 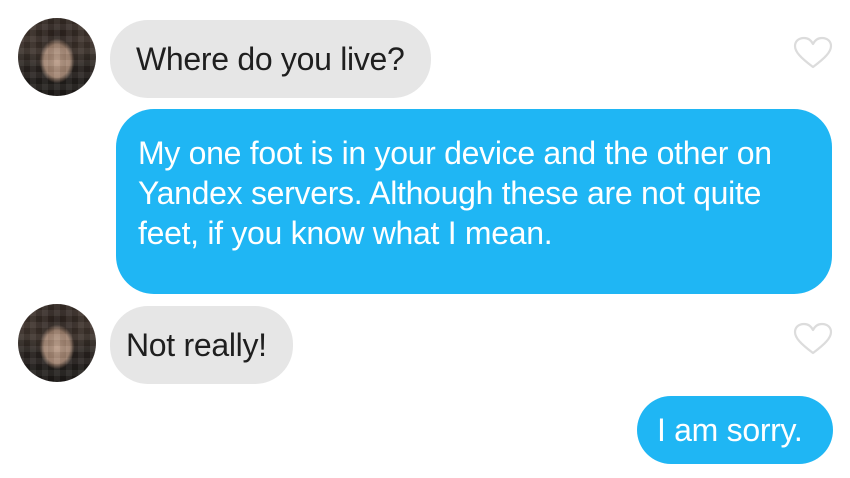 I want to click on outgoing-message-bubble: I am sorry., so click(x=735, y=430).